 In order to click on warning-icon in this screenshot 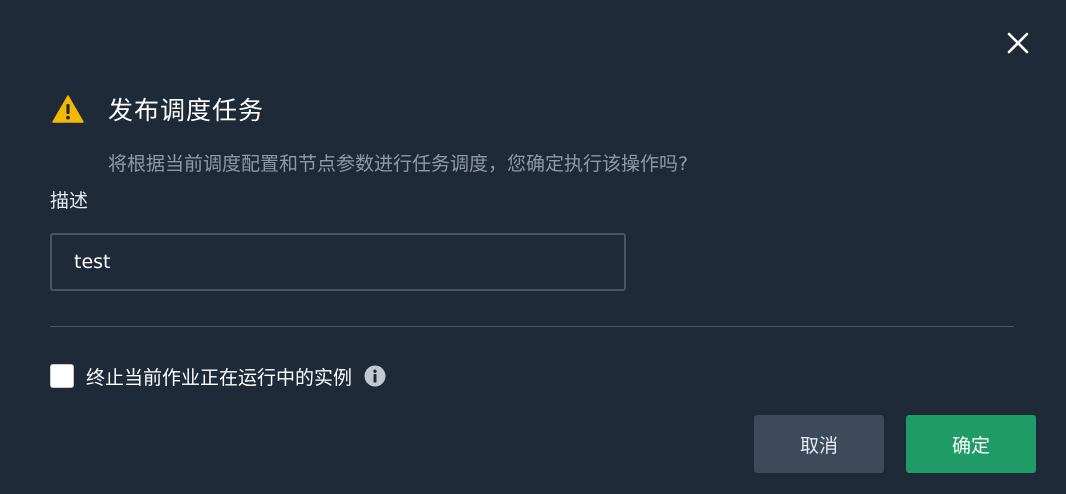, I will do `click(68, 109)`.